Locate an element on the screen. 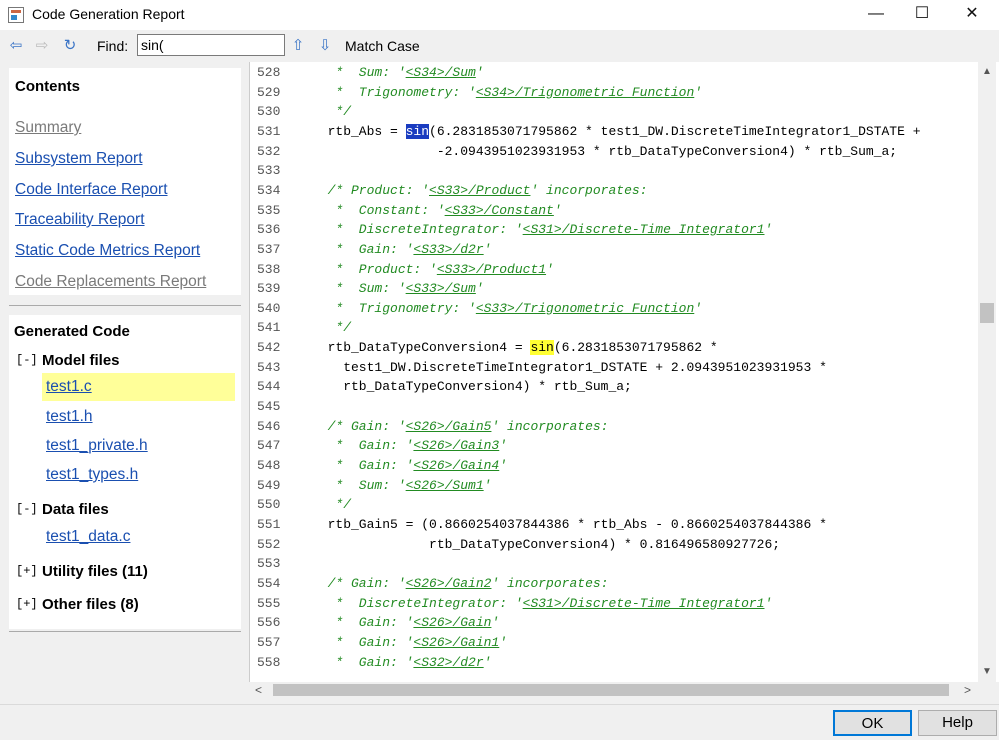 This screenshot has height=740, width=999. vertical-scrollbar: ▲ ▼ is located at coordinates (987, 372).